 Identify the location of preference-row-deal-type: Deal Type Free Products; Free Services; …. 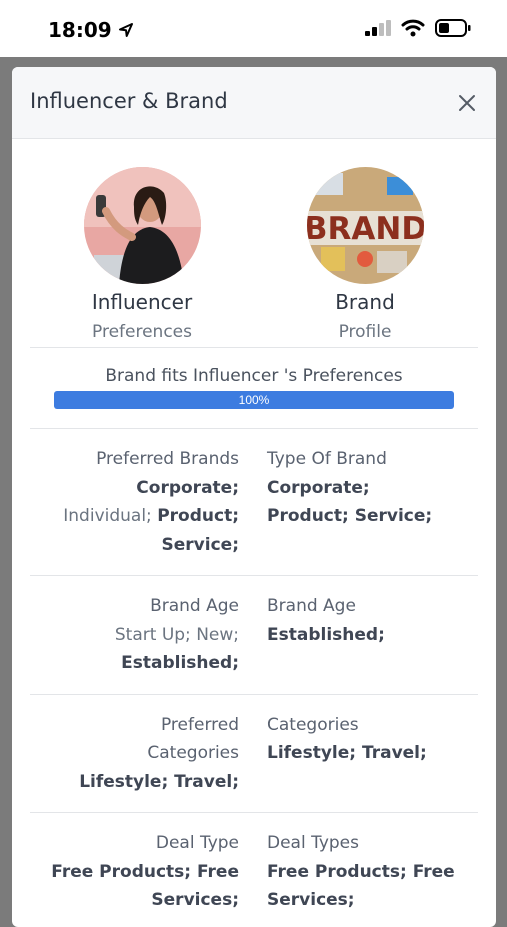
(254, 870).